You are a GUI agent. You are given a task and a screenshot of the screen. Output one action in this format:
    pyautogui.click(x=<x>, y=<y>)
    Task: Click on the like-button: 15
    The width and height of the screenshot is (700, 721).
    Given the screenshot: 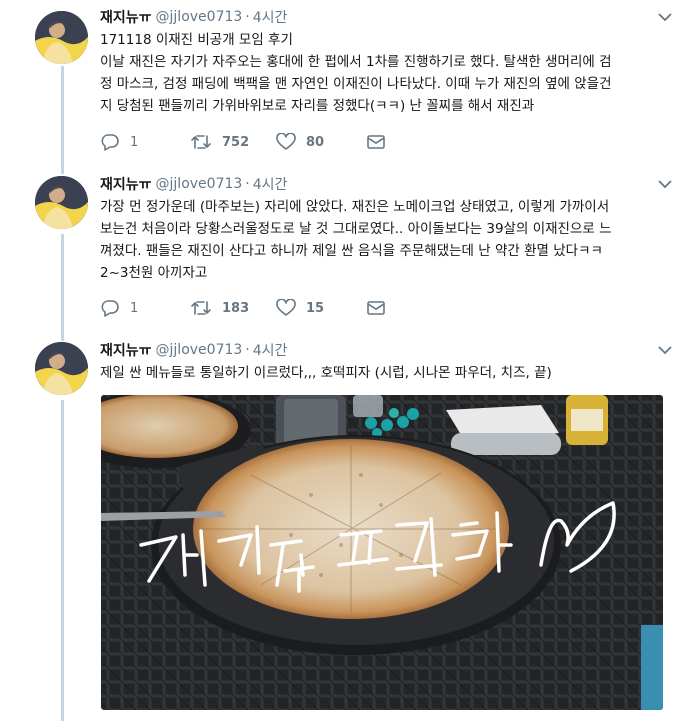 What is the action you would take?
    pyautogui.click(x=321, y=308)
    